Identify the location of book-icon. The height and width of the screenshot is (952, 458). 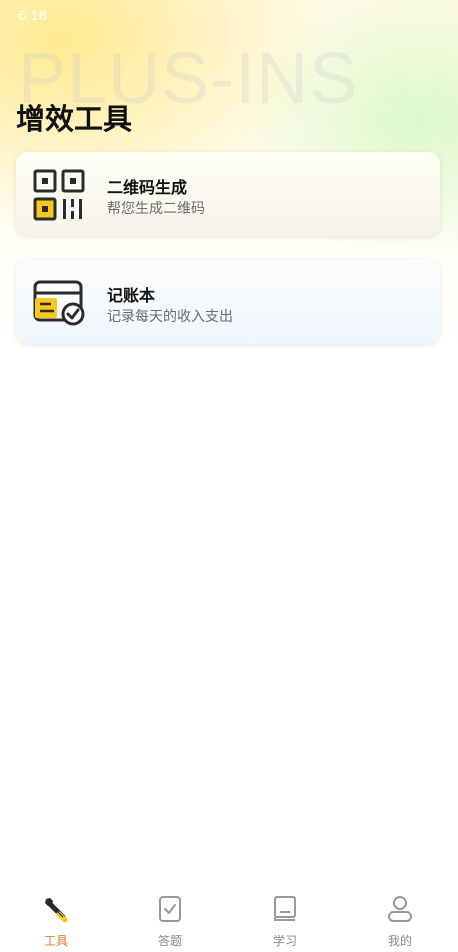
(285, 911).